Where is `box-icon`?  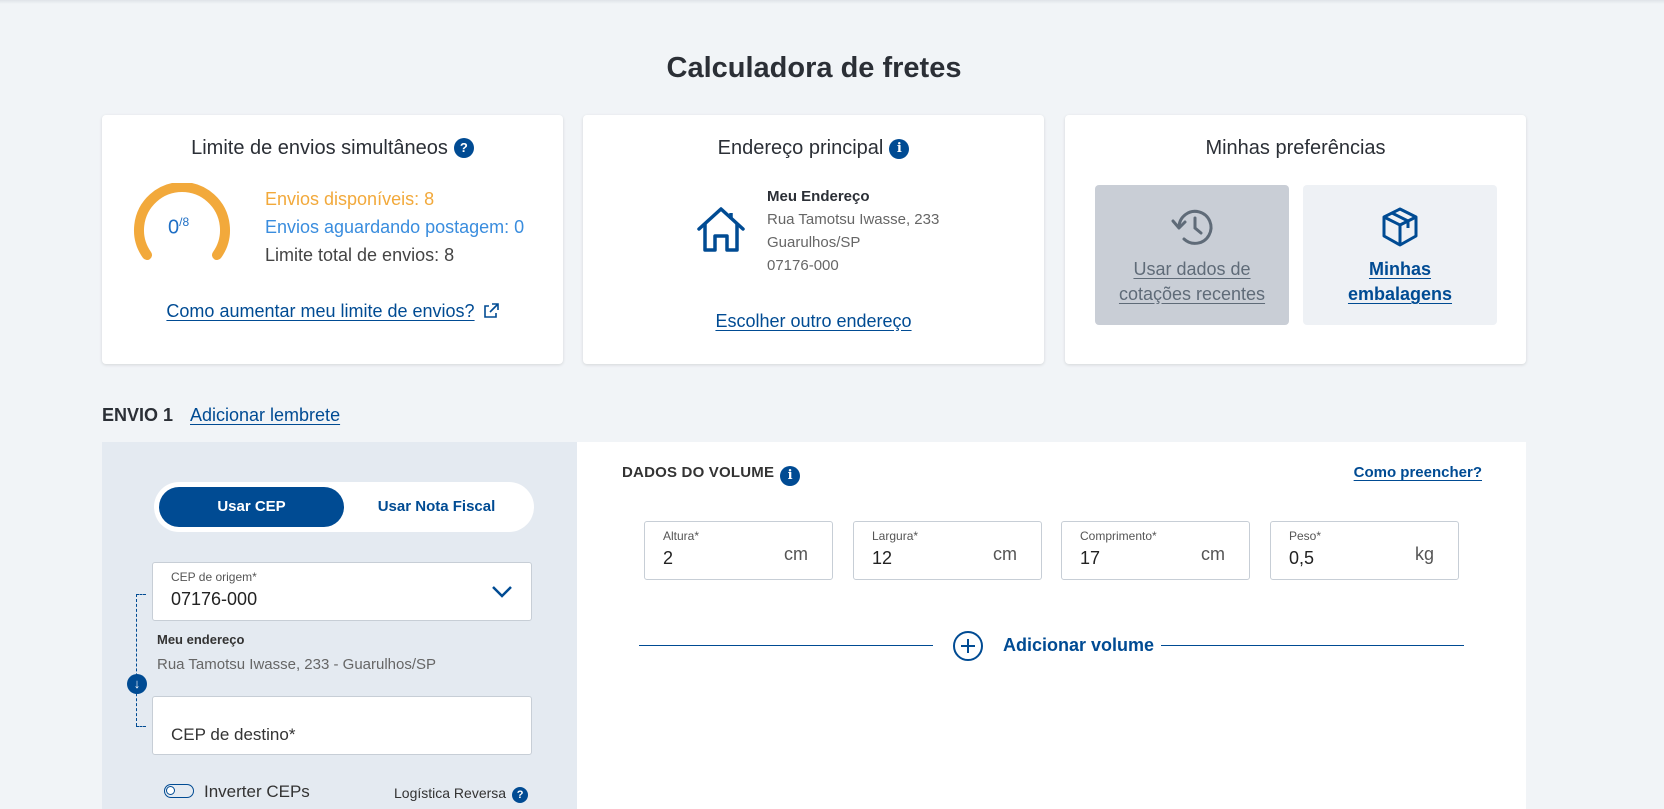
box-icon is located at coordinates (1400, 227).